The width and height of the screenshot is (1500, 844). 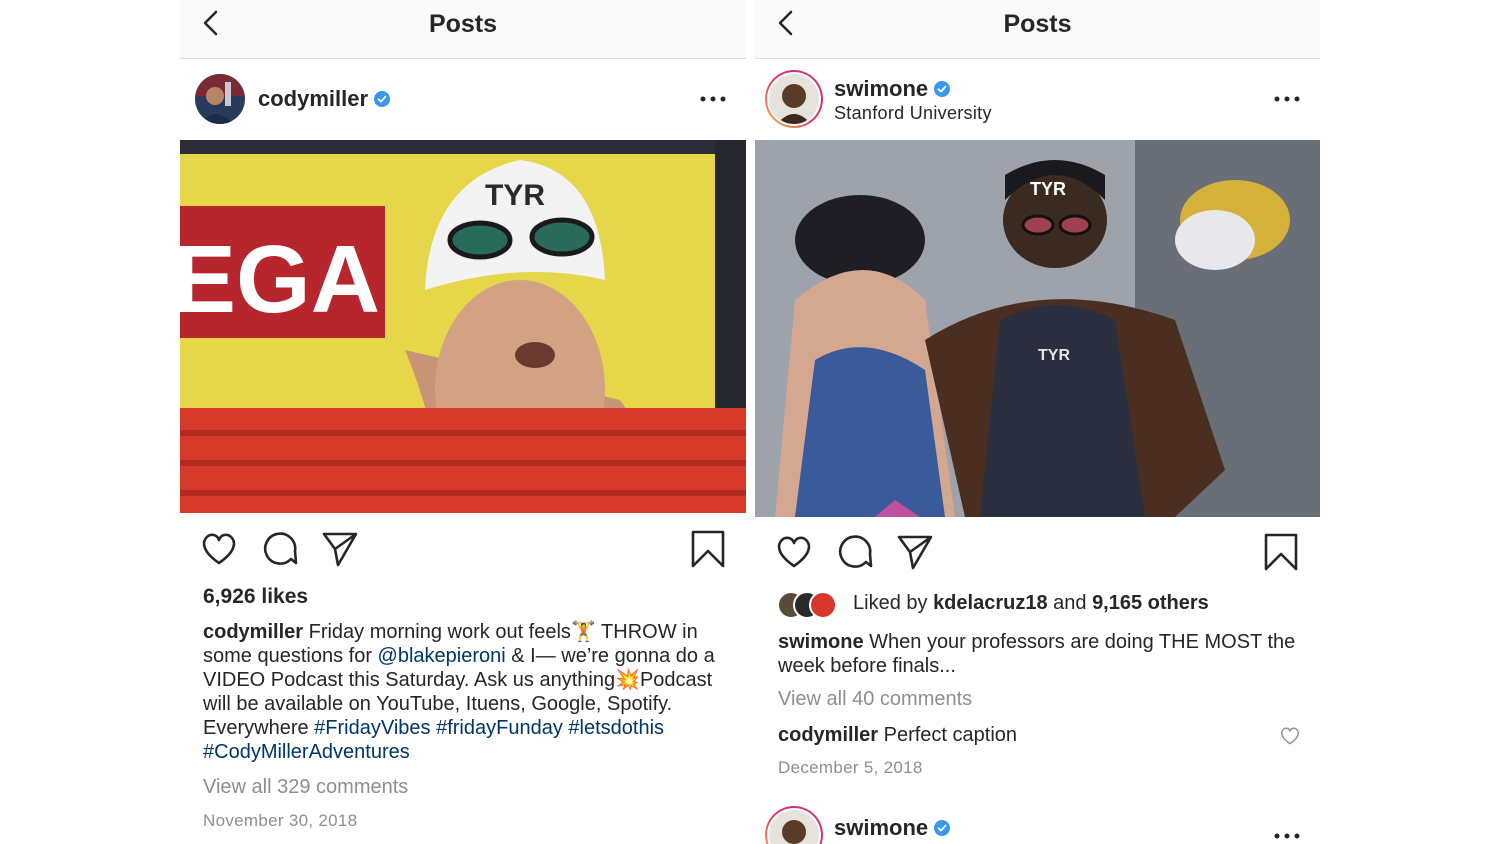 I want to click on post-date: December 5, 2018, so click(x=850, y=767).